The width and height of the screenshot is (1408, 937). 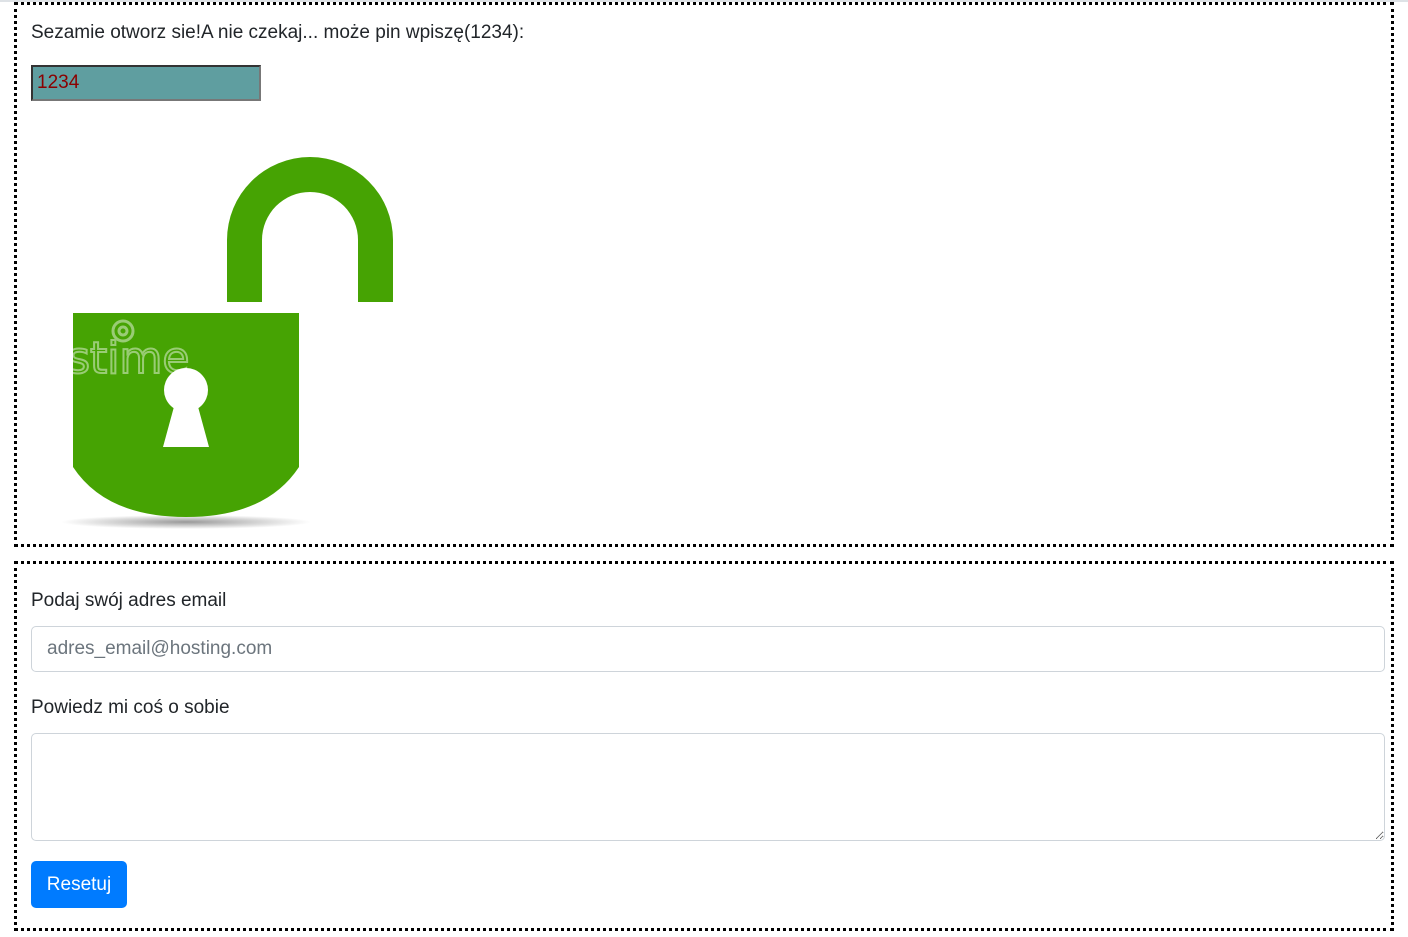 I want to click on lock-shadow, so click(x=186, y=522).